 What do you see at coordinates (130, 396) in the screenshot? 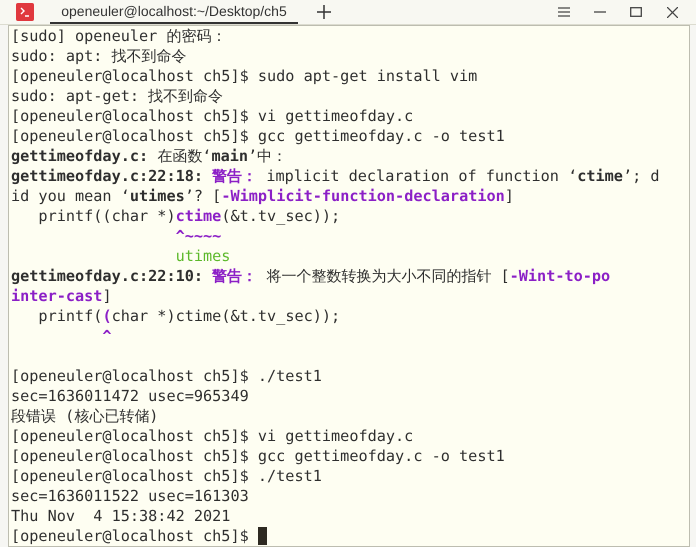
I see `terminal-line: sec=1636011472 usec=965349` at bounding box center [130, 396].